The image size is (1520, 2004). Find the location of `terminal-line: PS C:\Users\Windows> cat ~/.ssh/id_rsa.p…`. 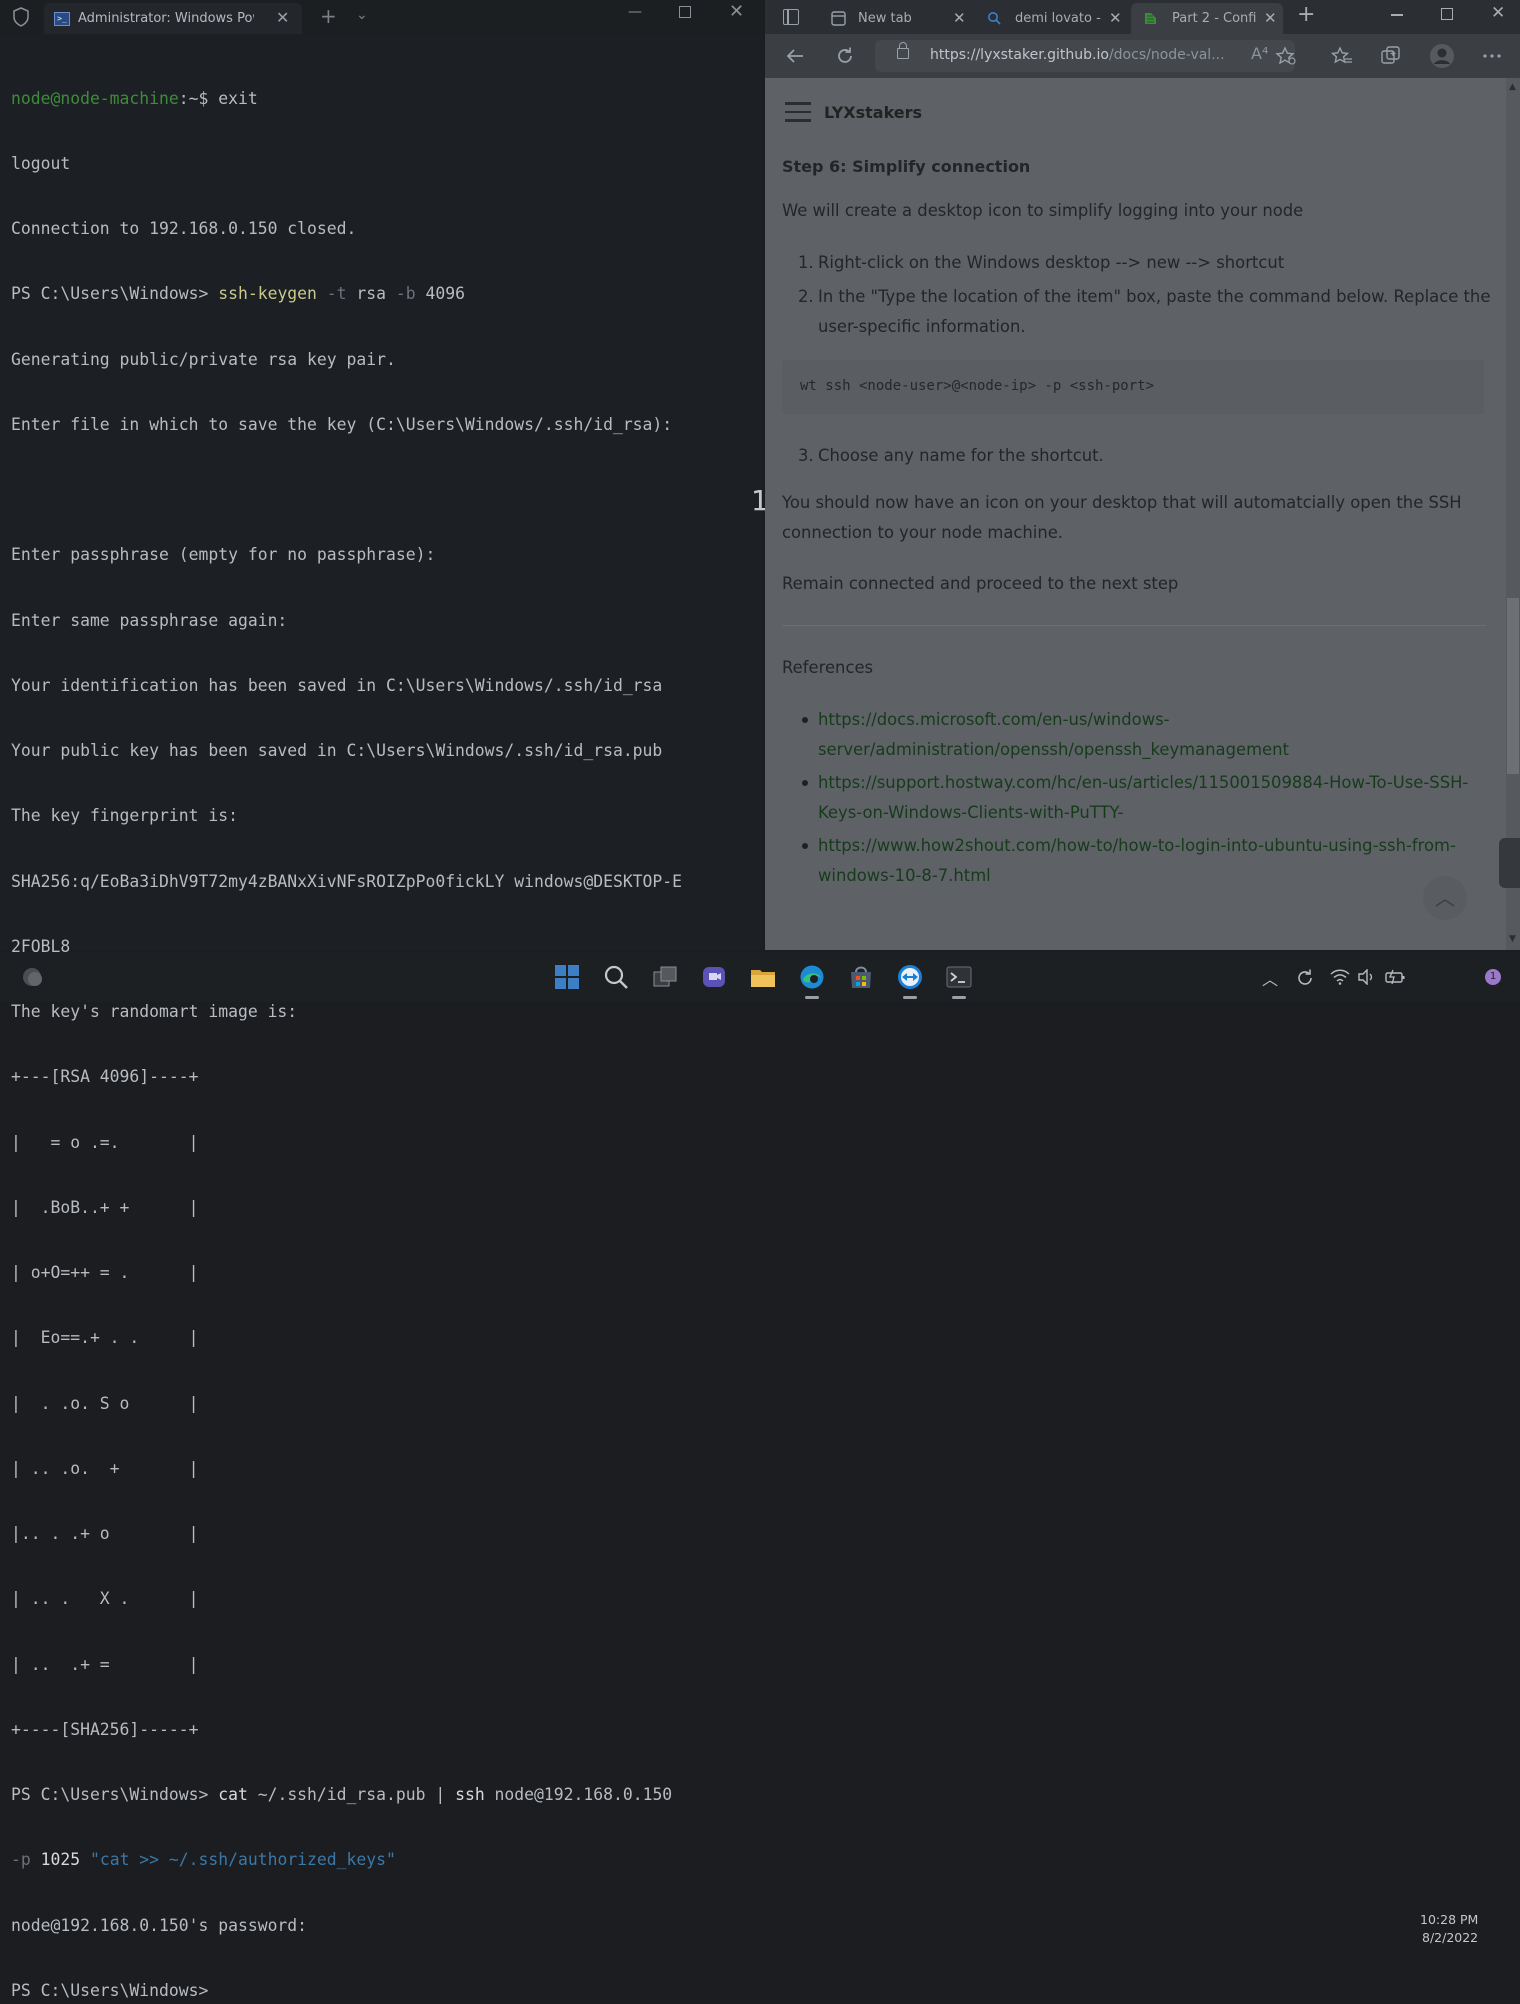

terminal-line: PS C:\Users\Windows> cat ~/.ssh/id_rsa.p… is located at coordinates (383, 1795).